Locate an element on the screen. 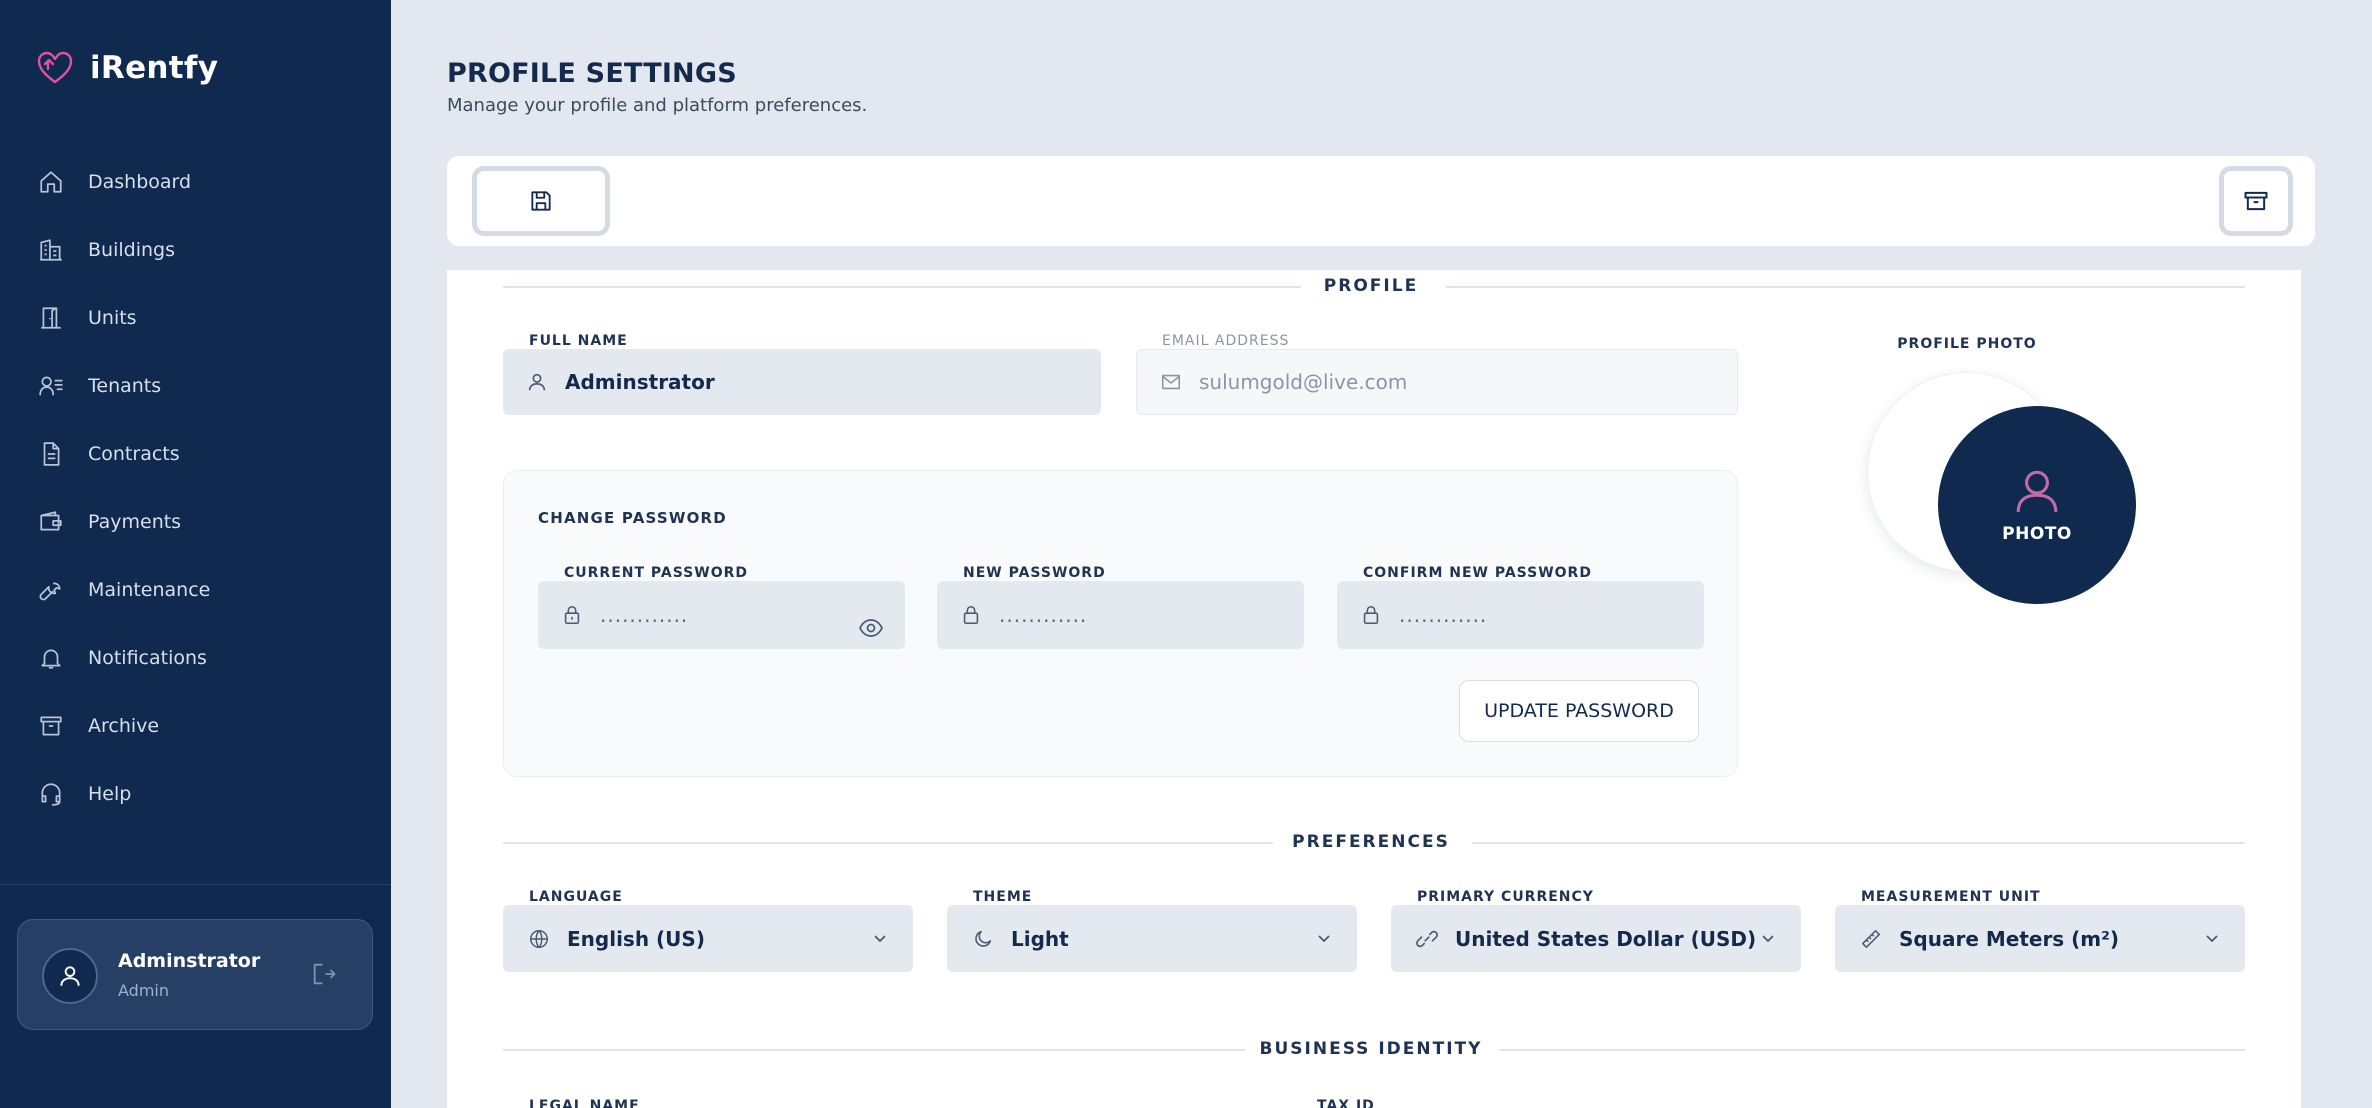 This screenshot has height=1108, width=2372. new-password-label: NEW PASSWORD is located at coordinates (1034, 573).